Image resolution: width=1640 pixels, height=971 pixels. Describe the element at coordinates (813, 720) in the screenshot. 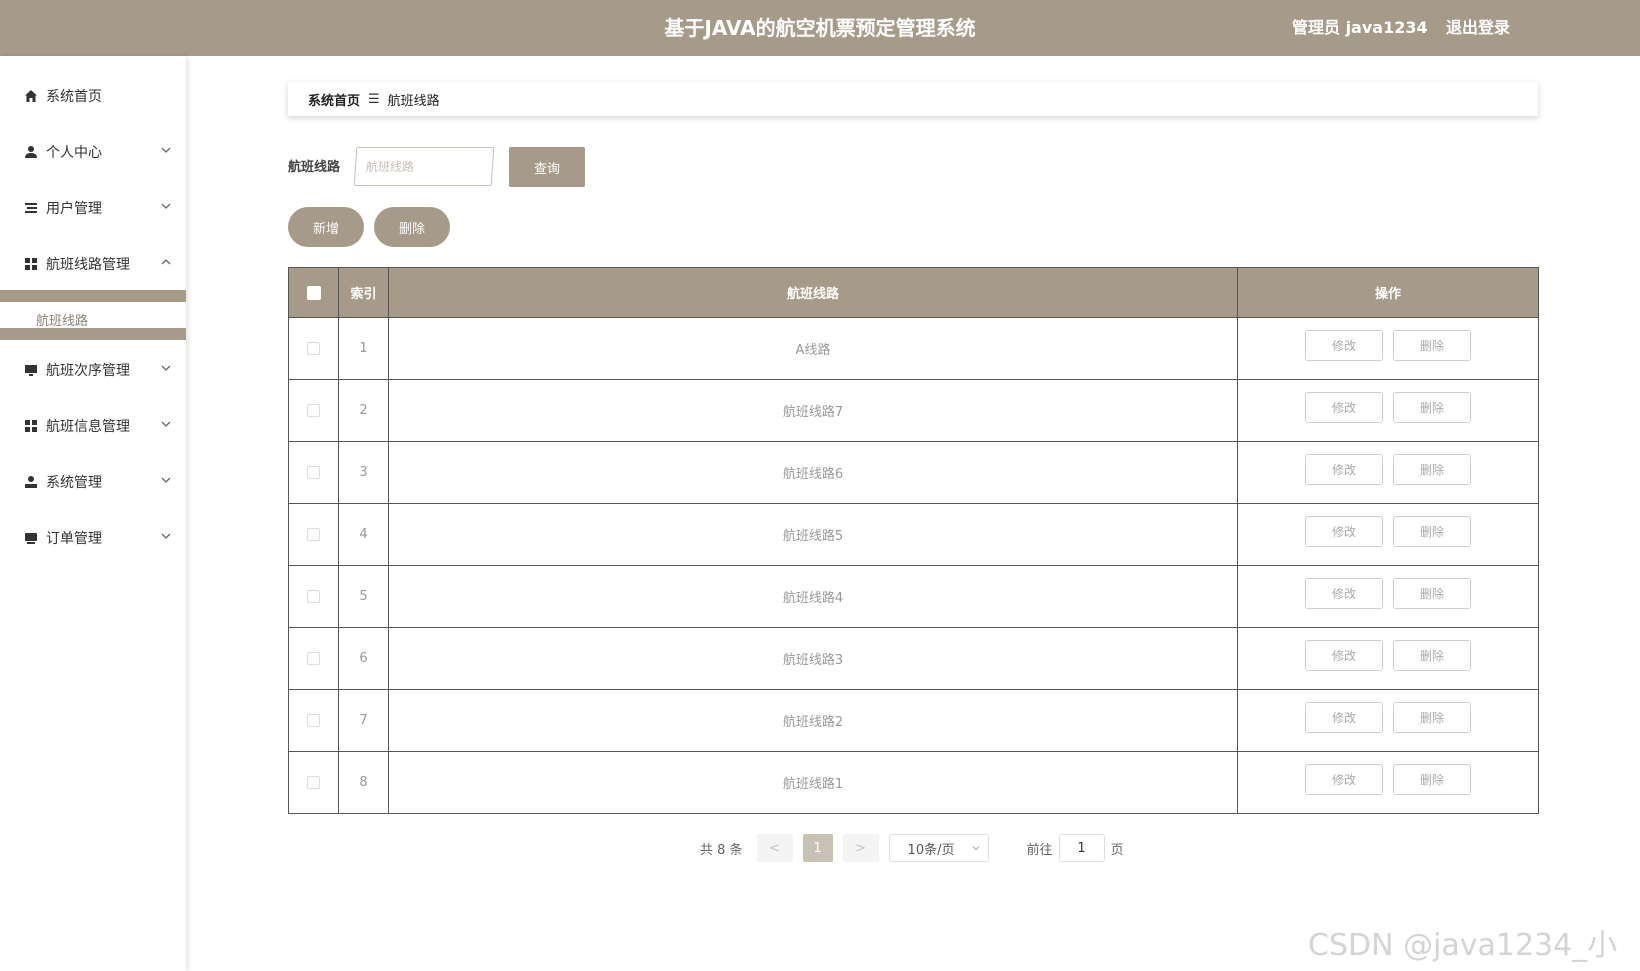

I see `row-route: 航班线路2` at that location.